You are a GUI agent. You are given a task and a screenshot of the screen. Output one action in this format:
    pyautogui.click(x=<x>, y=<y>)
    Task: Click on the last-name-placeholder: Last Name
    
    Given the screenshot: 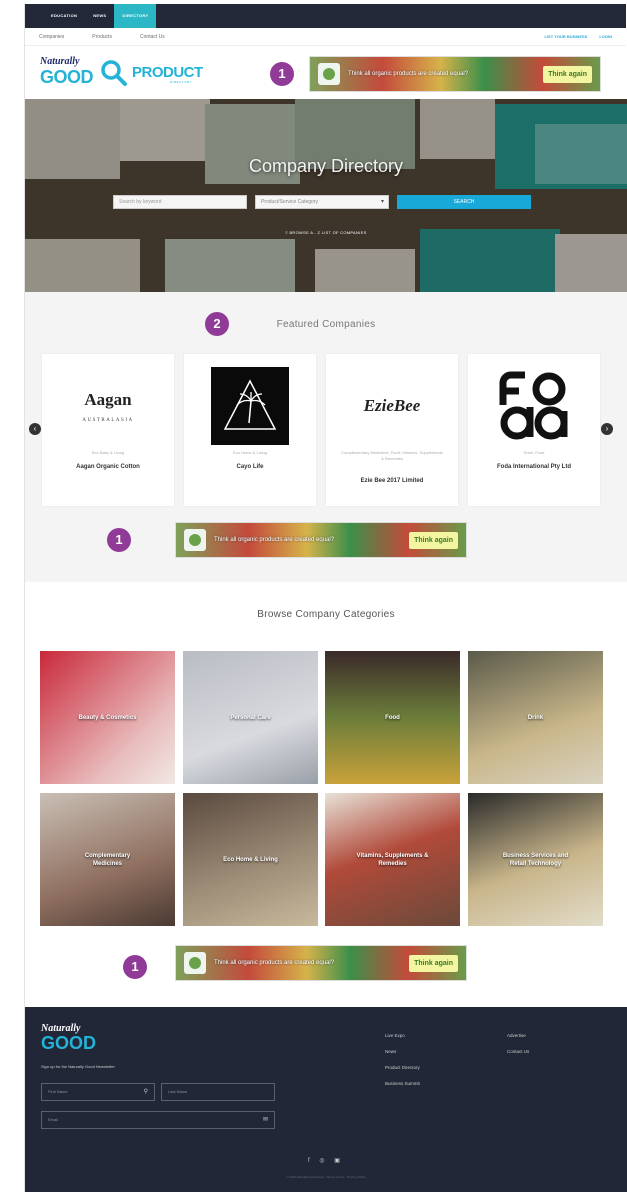 What is the action you would take?
    pyautogui.click(x=178, y=1091)
    